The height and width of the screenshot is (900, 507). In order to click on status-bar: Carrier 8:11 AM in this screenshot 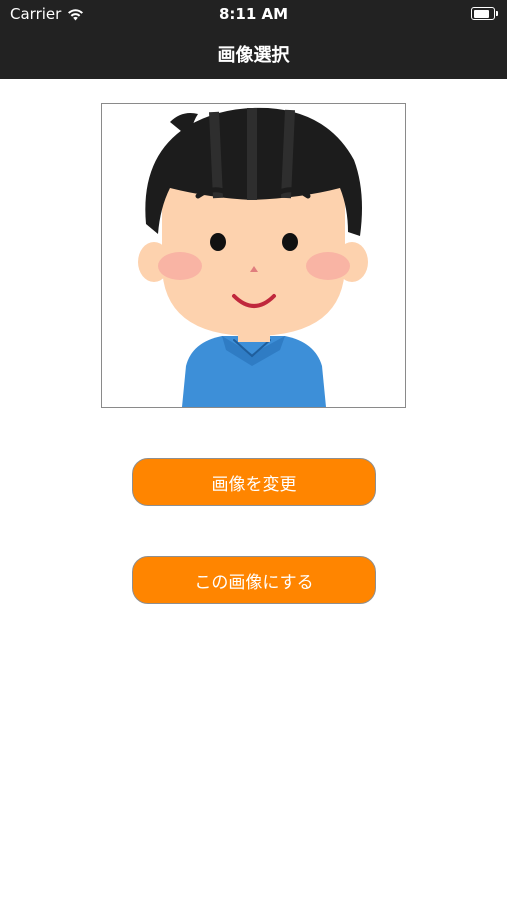, I will do `click(253, 14)`.